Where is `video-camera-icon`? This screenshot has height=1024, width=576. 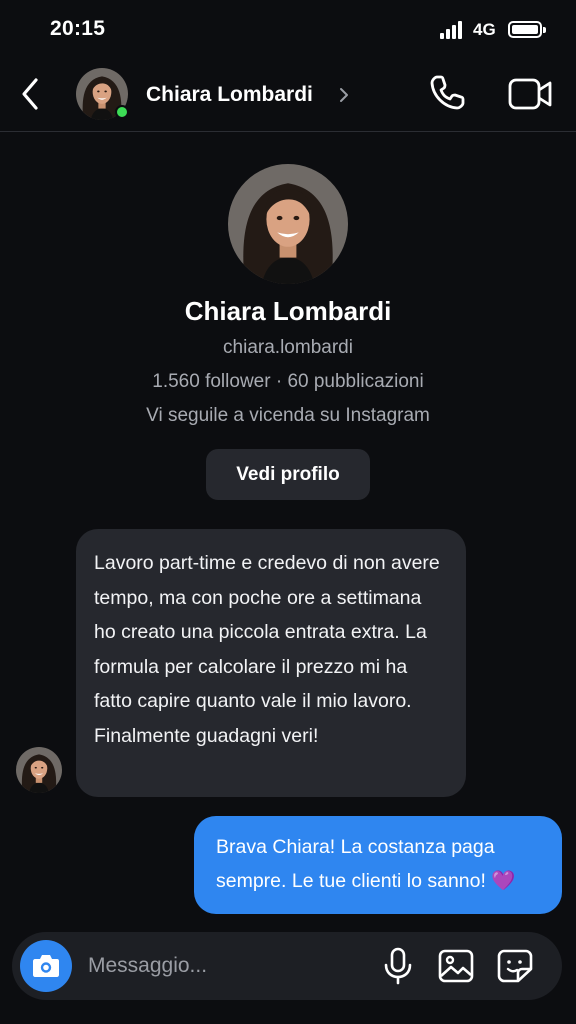
video-camera-icon is located at coordinates (530, 94).